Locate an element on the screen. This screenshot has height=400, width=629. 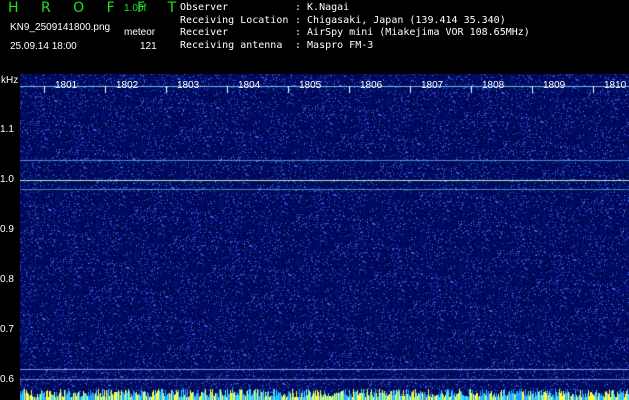
y-tick-label: 0.6 is located at coordinates (7, 379).